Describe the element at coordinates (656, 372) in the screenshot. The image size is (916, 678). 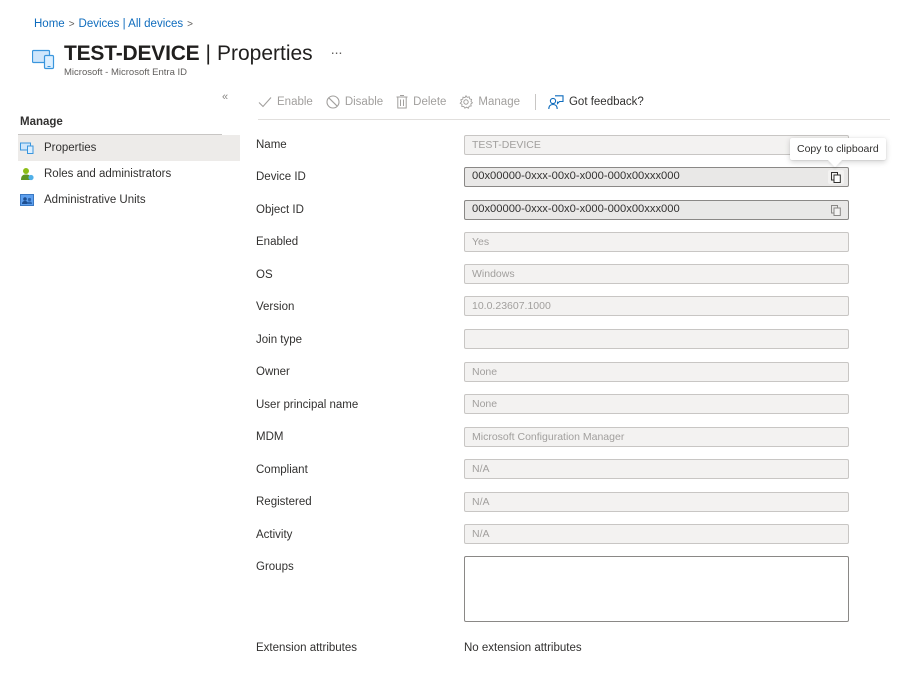
I see `owner-field: None` at that location.